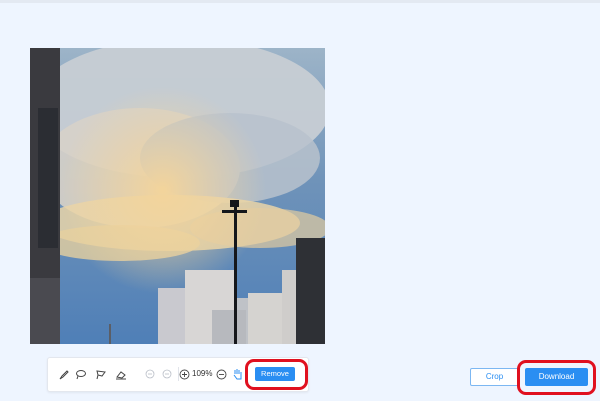 The height and width of the screenshot is (401, 600). Describe the element at coordinates (150, 374) in the screenshot. I see `undo-icon` at that location.